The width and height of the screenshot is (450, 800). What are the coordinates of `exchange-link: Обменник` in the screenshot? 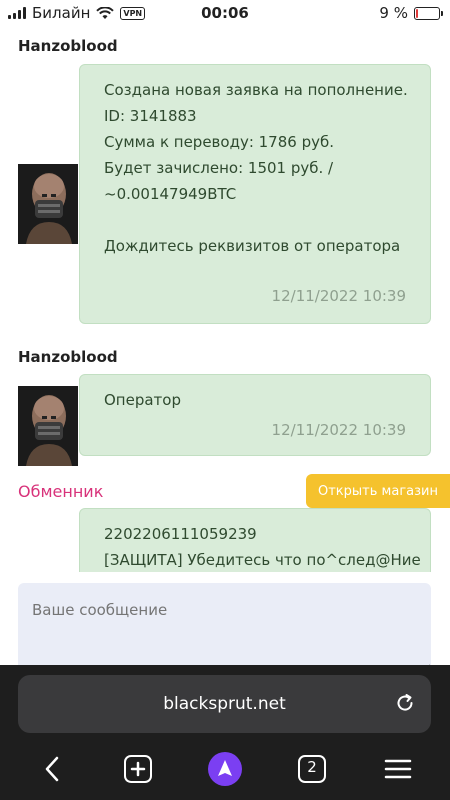 It's located at (60, 491).